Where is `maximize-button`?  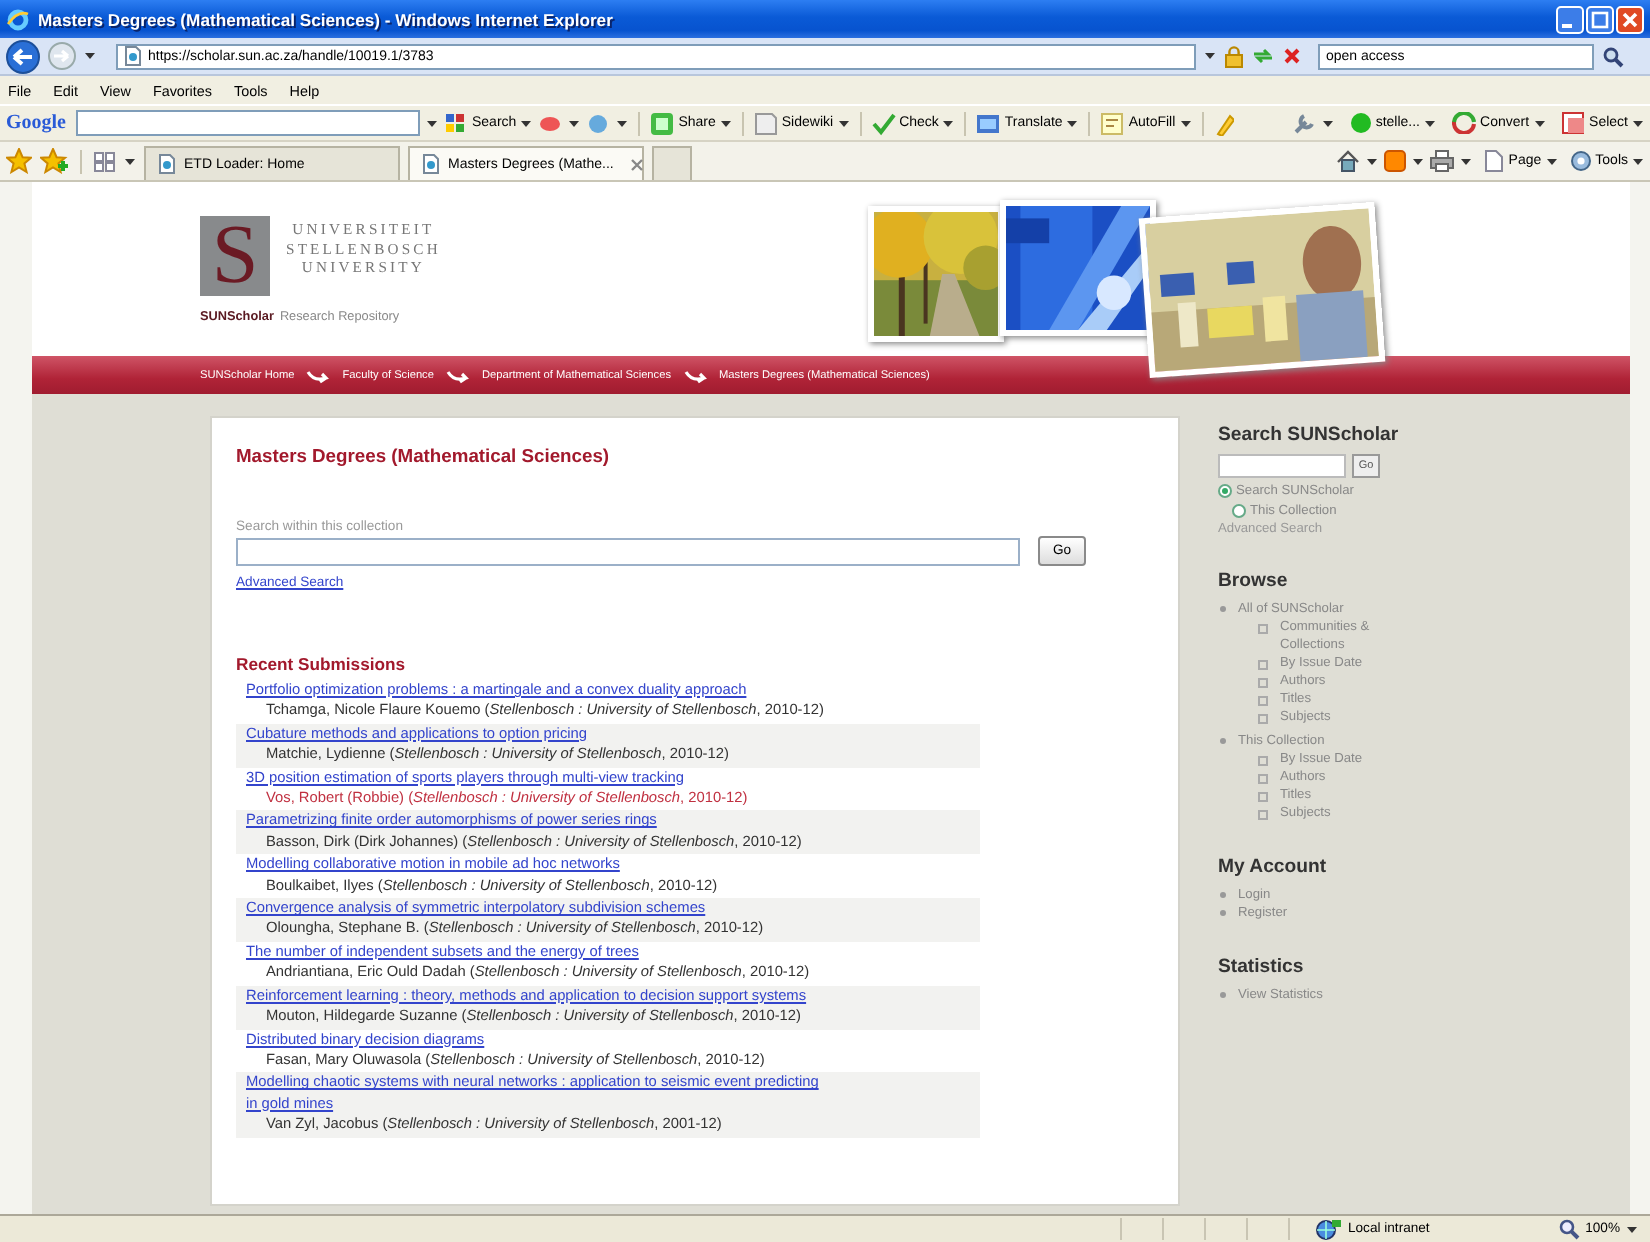 maximize-button is located at coordinates (1600, 19).